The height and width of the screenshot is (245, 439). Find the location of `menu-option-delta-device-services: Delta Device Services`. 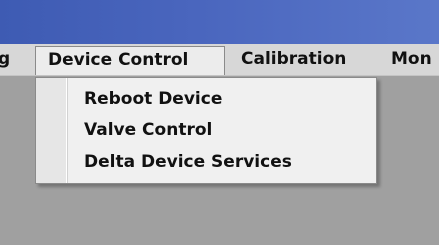

menu-option-delta-device-services: Delta Device Services is located at coordinates (188, 162).